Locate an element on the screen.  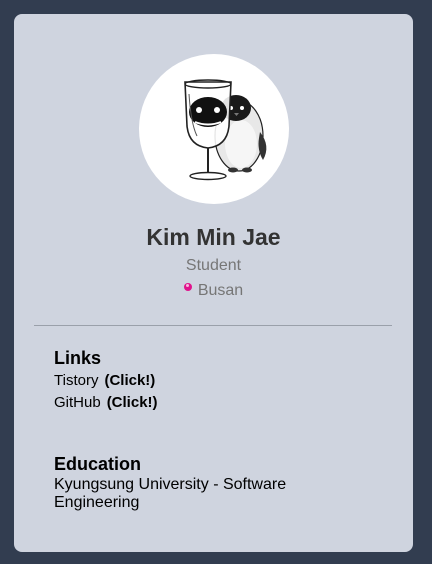
link-row-github: GitHub (Click!) is located at coordinates (106, 402).